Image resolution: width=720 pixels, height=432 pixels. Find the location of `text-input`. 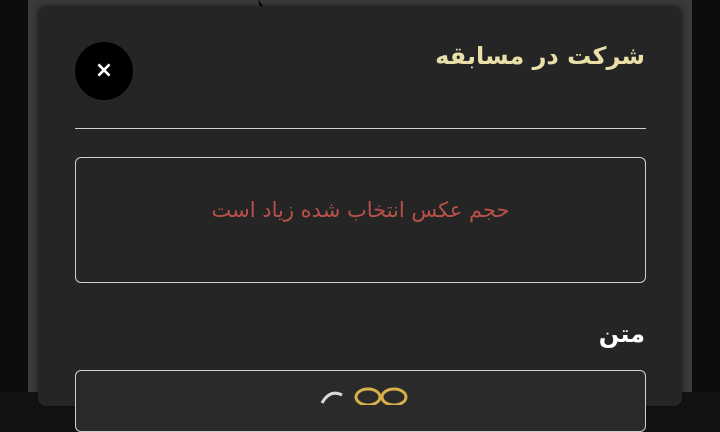

text-input is located at coordinates (360, 401).